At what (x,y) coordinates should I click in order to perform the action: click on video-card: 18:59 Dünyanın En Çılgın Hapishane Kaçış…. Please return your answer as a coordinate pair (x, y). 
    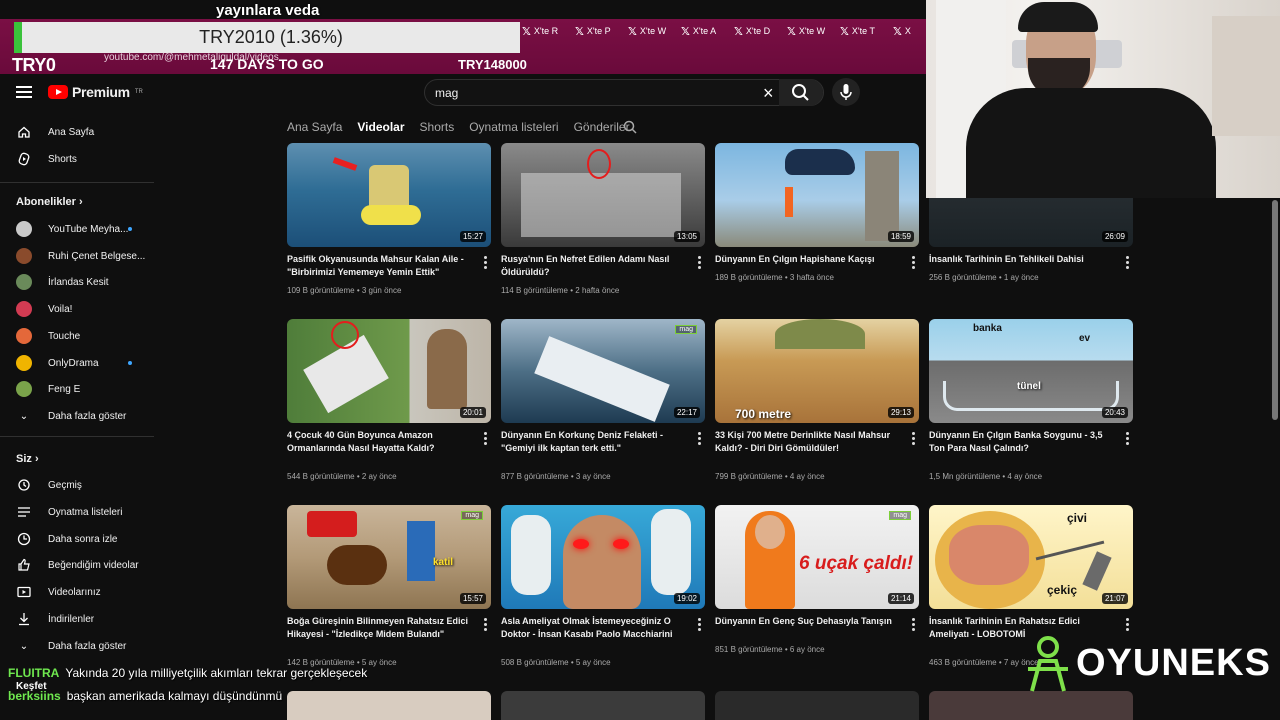
    Looking at the image, I should click on (817, 212).